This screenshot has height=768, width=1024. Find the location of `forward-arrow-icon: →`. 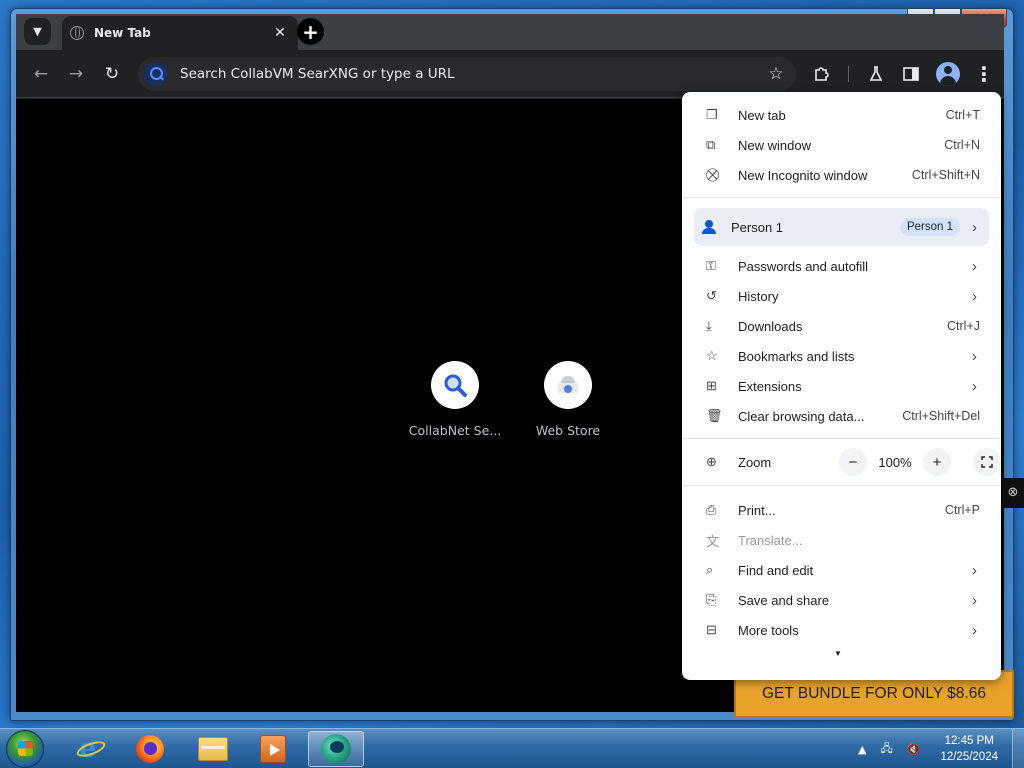

forward-arrow-icon: → is located at coordinates (76, 74).